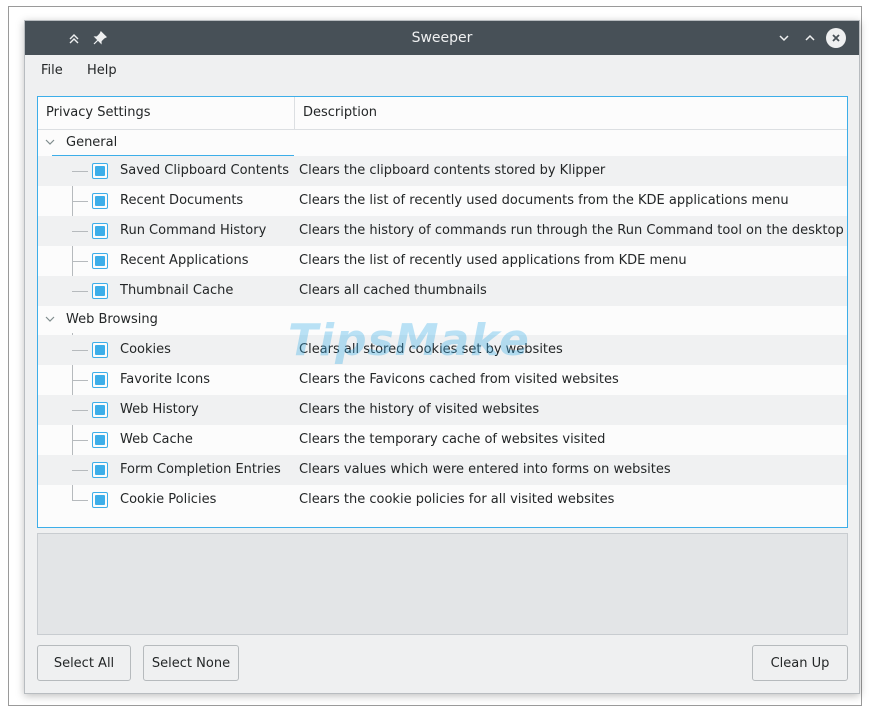  What do you see at coordinates (836, 38) in the screenshot?
I see `close-icon` at bounding box center [836, 38].